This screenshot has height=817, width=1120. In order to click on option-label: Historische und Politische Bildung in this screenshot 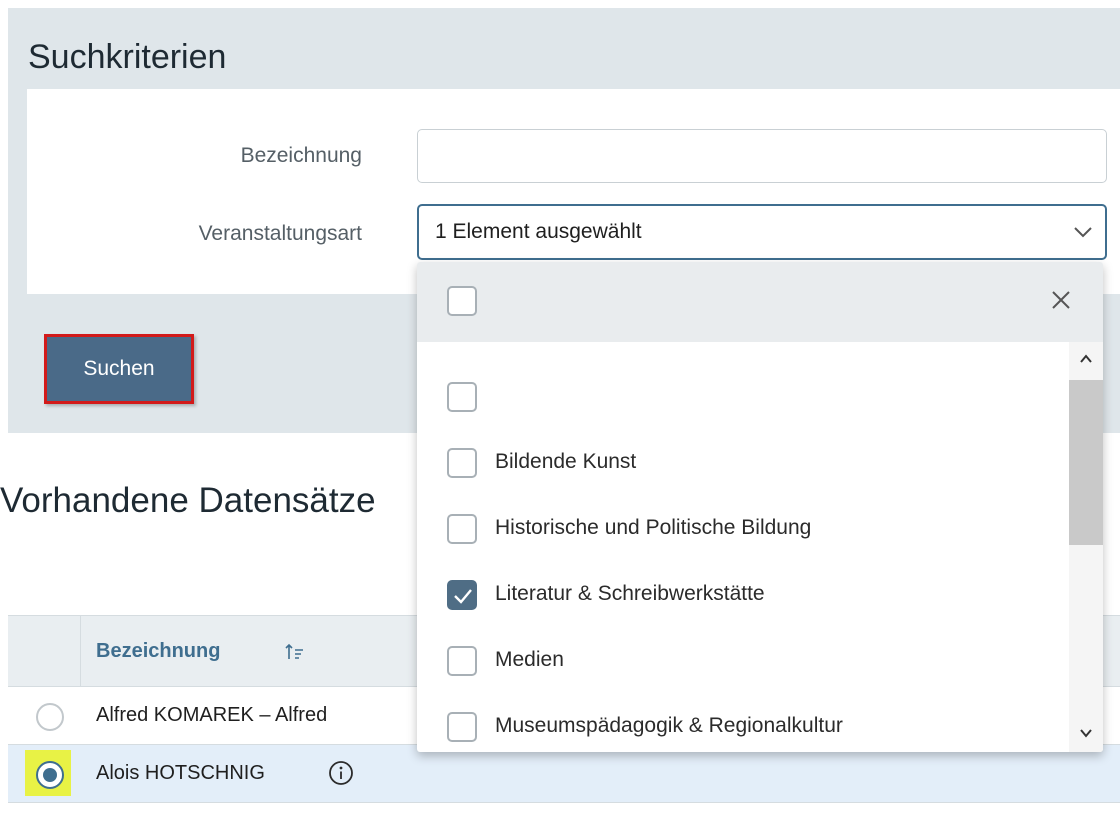, I will do `click(653, 527)`.